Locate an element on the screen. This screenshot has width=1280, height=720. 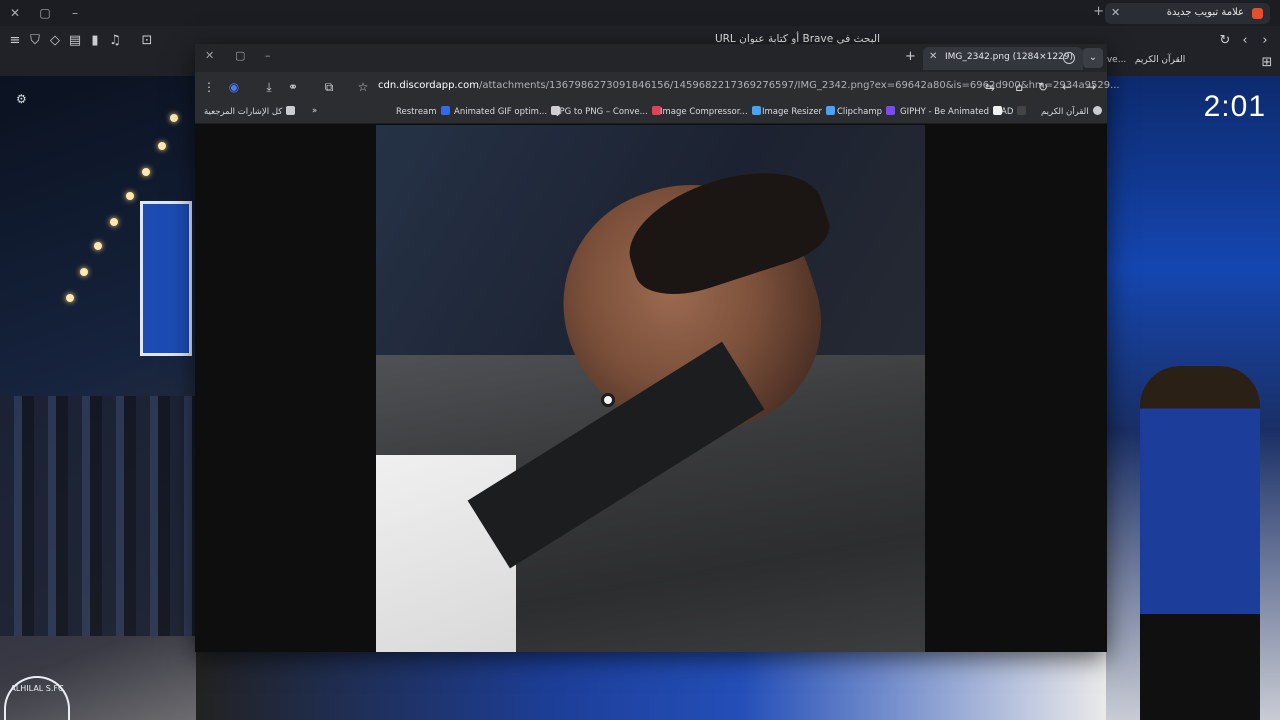
extensions-icon: ⧉ is located at coordinates (329, 87).